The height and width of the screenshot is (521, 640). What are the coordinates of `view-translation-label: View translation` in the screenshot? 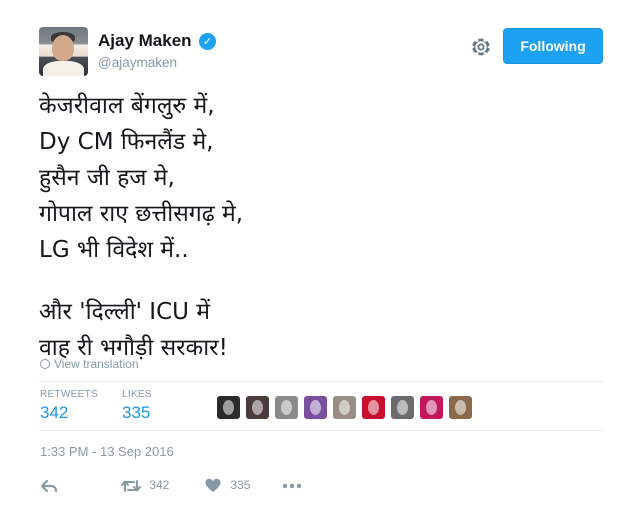 It's located at (96, 364).